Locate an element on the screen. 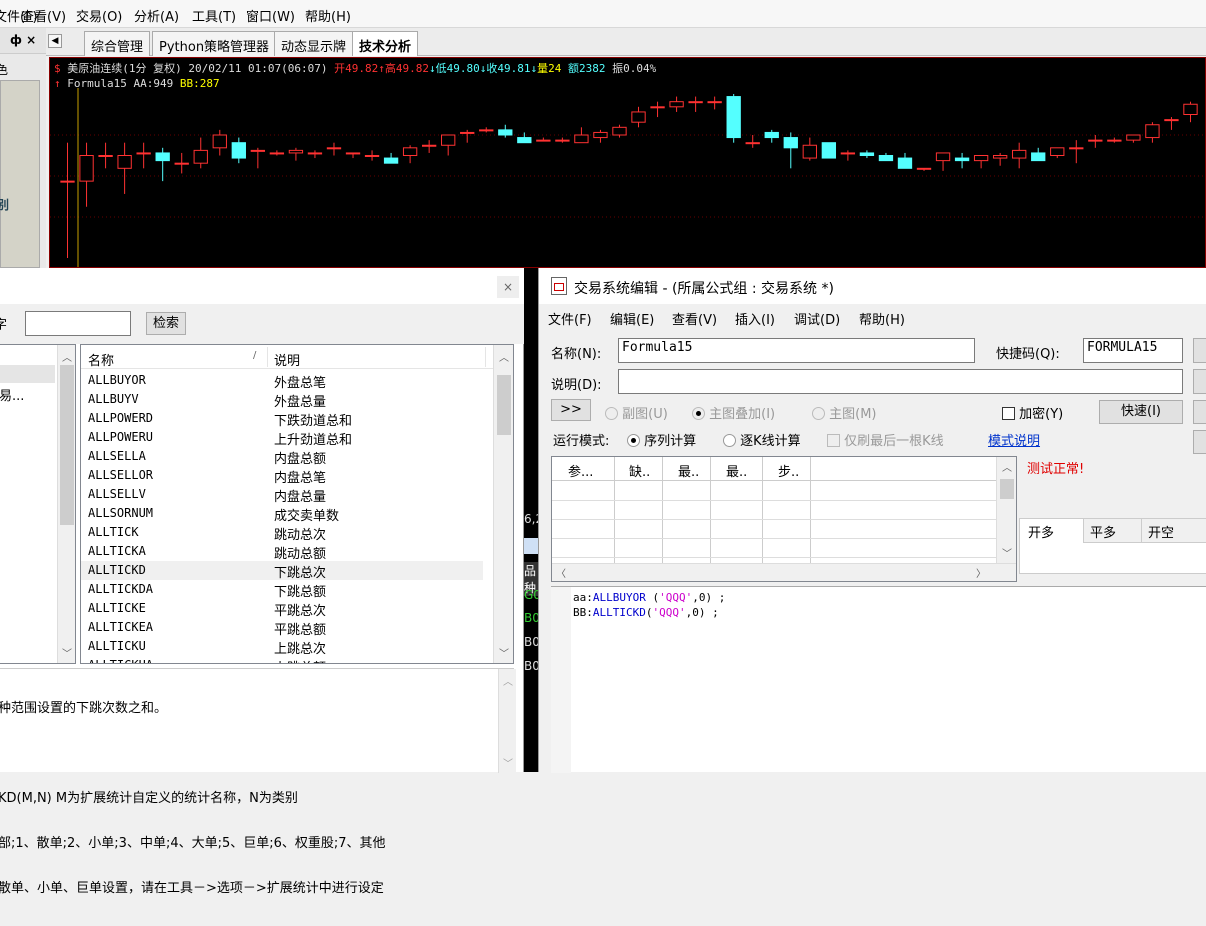  function-list-scrollbar: ︿ ﹀ is located at coordinates (503, 504).